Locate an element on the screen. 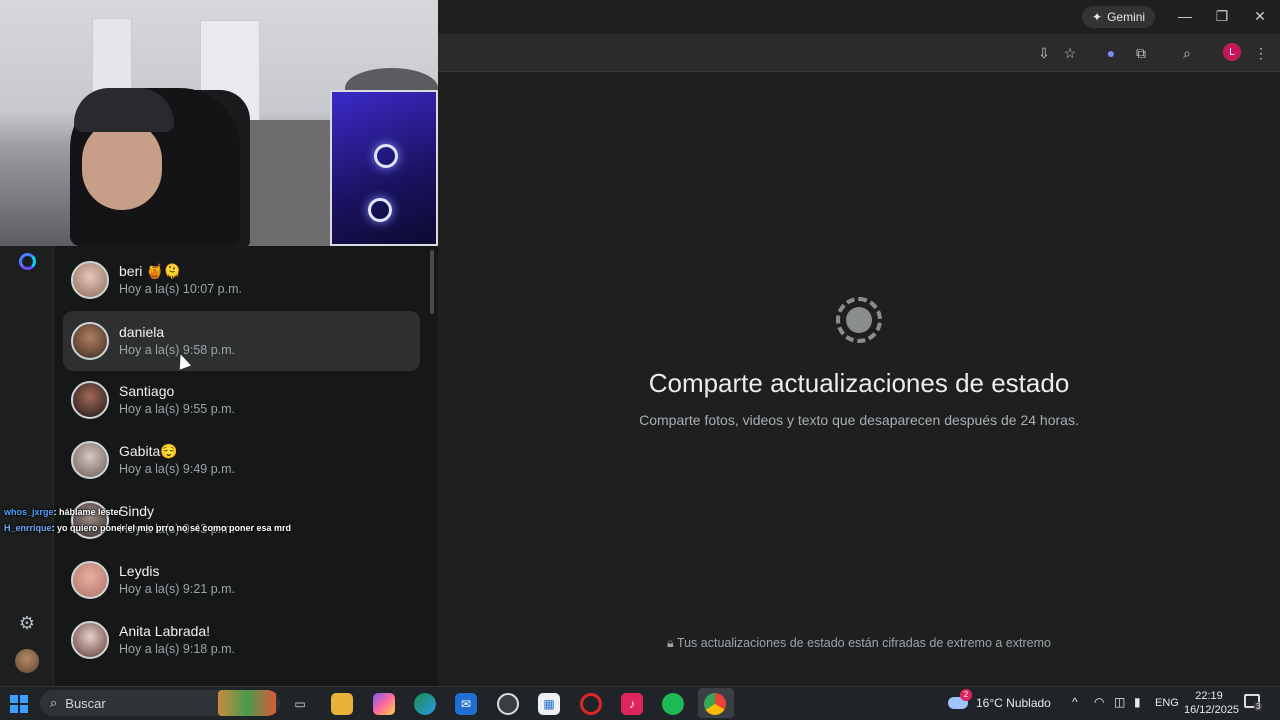 The height and width of the screenshot is (720, 1280). gemini-button: ✦ Gemini is located at coordinates (1119, 17).